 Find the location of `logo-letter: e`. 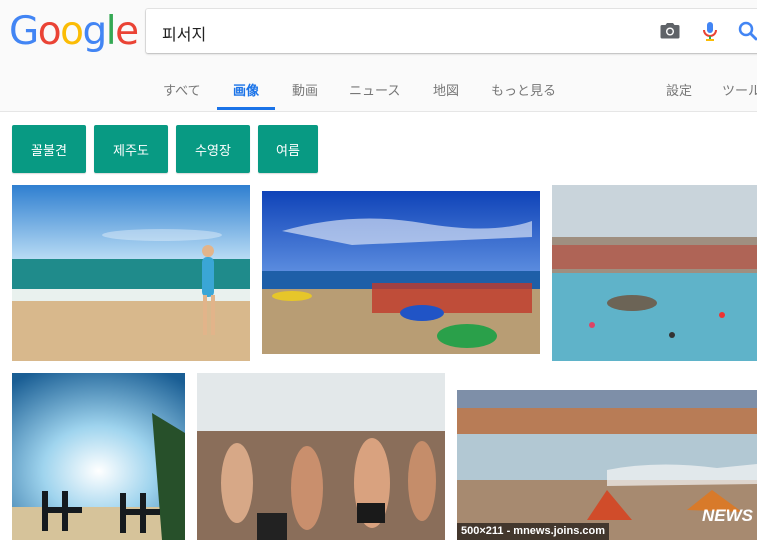

logo-letter: e is located at coordinates (127, 31).